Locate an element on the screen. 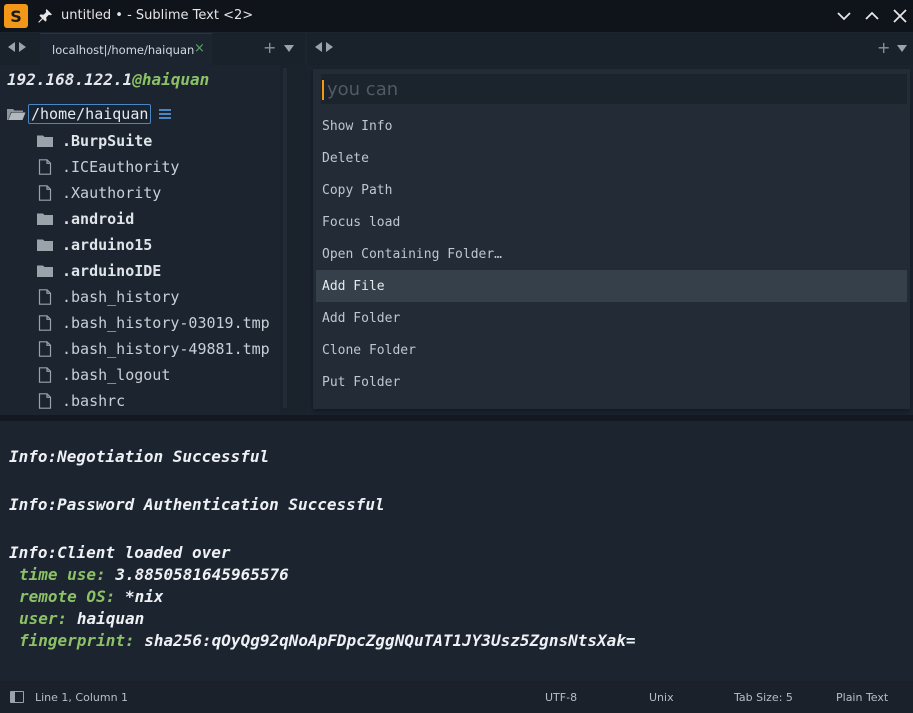  tab-label: localhost|/home/haiquan is located at coordinates (123, 50).